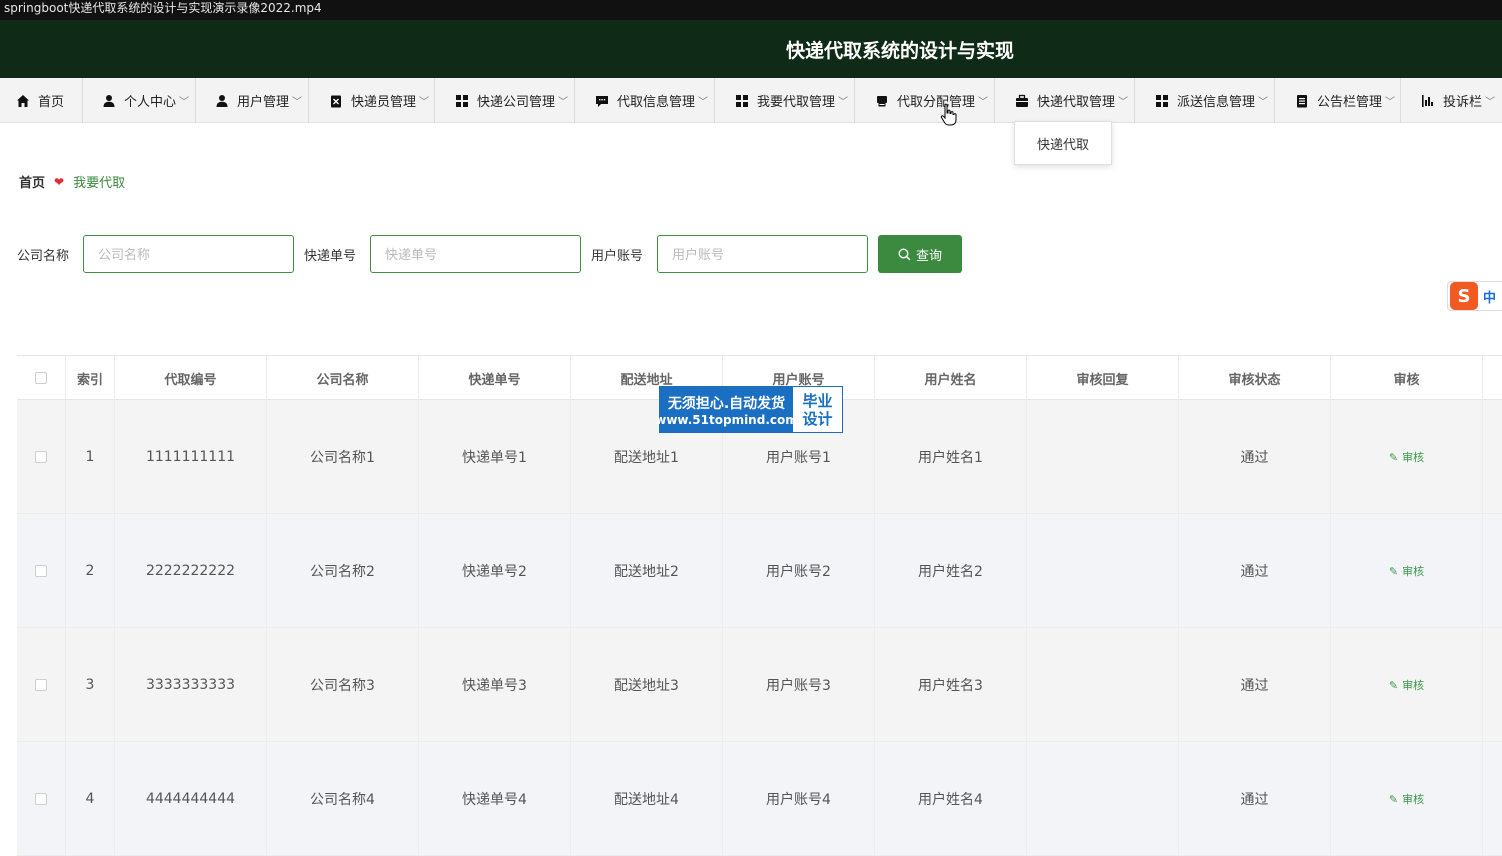  I want to click on nav-label: 我要代取管理, so click(796, 102).